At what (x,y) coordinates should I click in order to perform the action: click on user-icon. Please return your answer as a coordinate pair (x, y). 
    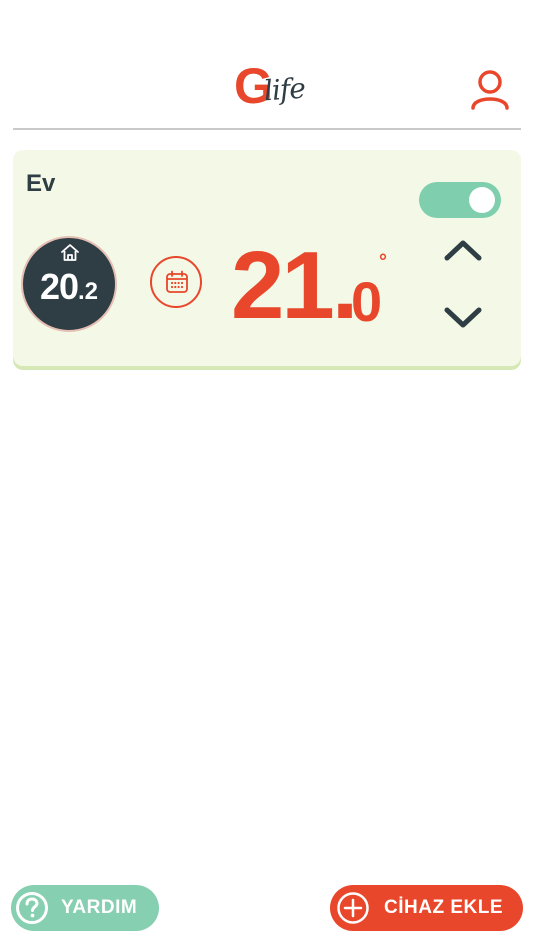
    Looking at the image, I should click on (490, 90).